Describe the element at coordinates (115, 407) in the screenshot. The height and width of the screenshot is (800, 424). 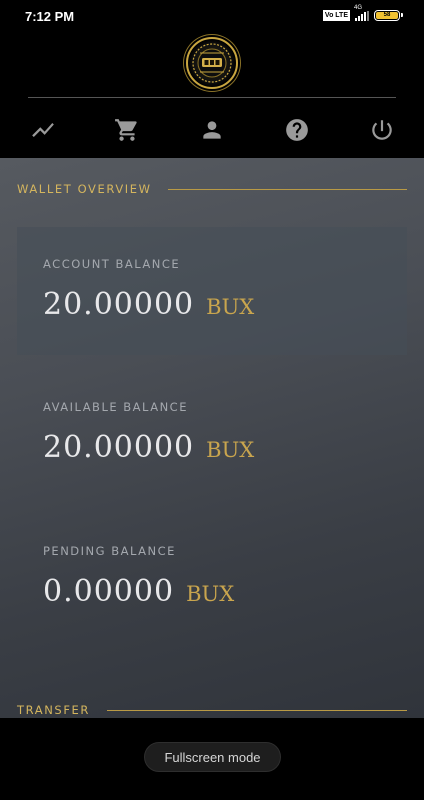
I see `available-balance-label: AVAILABLE BALANCE` at that location.